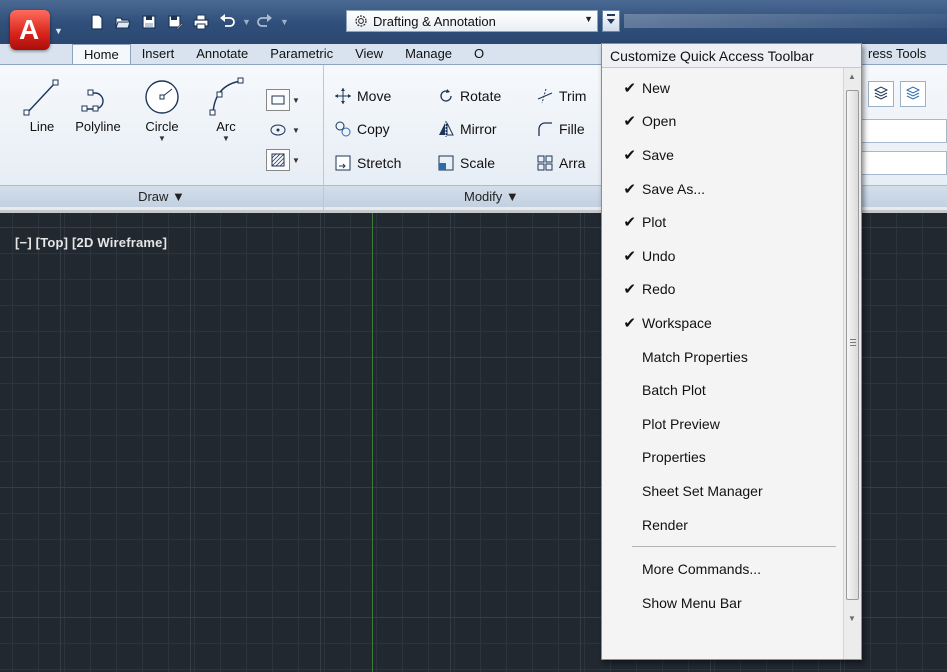  Describe the element at coordinates (852, 76) in the screenshot. I see `scroll-up-icon: ▲` at that location.